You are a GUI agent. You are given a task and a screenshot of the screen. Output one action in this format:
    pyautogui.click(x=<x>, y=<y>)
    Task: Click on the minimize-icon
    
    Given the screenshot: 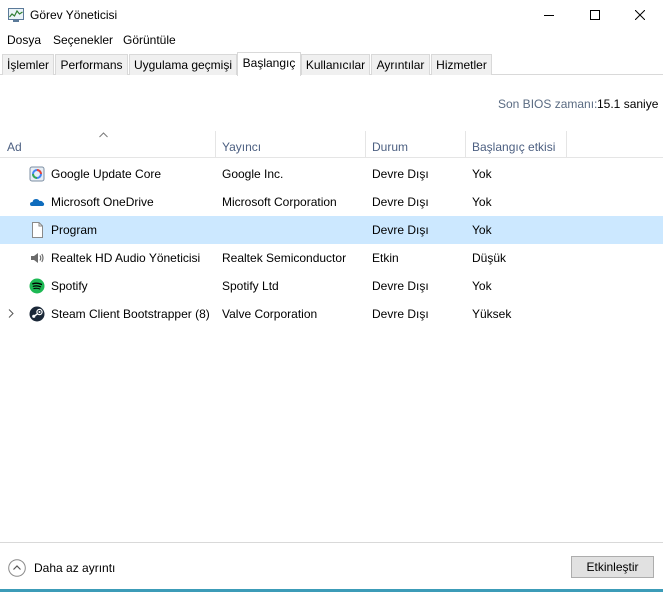 What is the action you would take?
    pyautogui.click(x=549, y=15)
    